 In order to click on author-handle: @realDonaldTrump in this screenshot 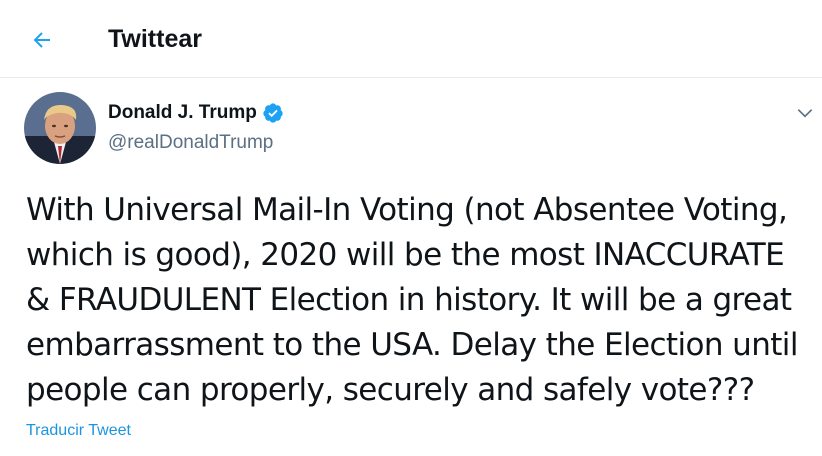, I will do `click(196, 143)`.